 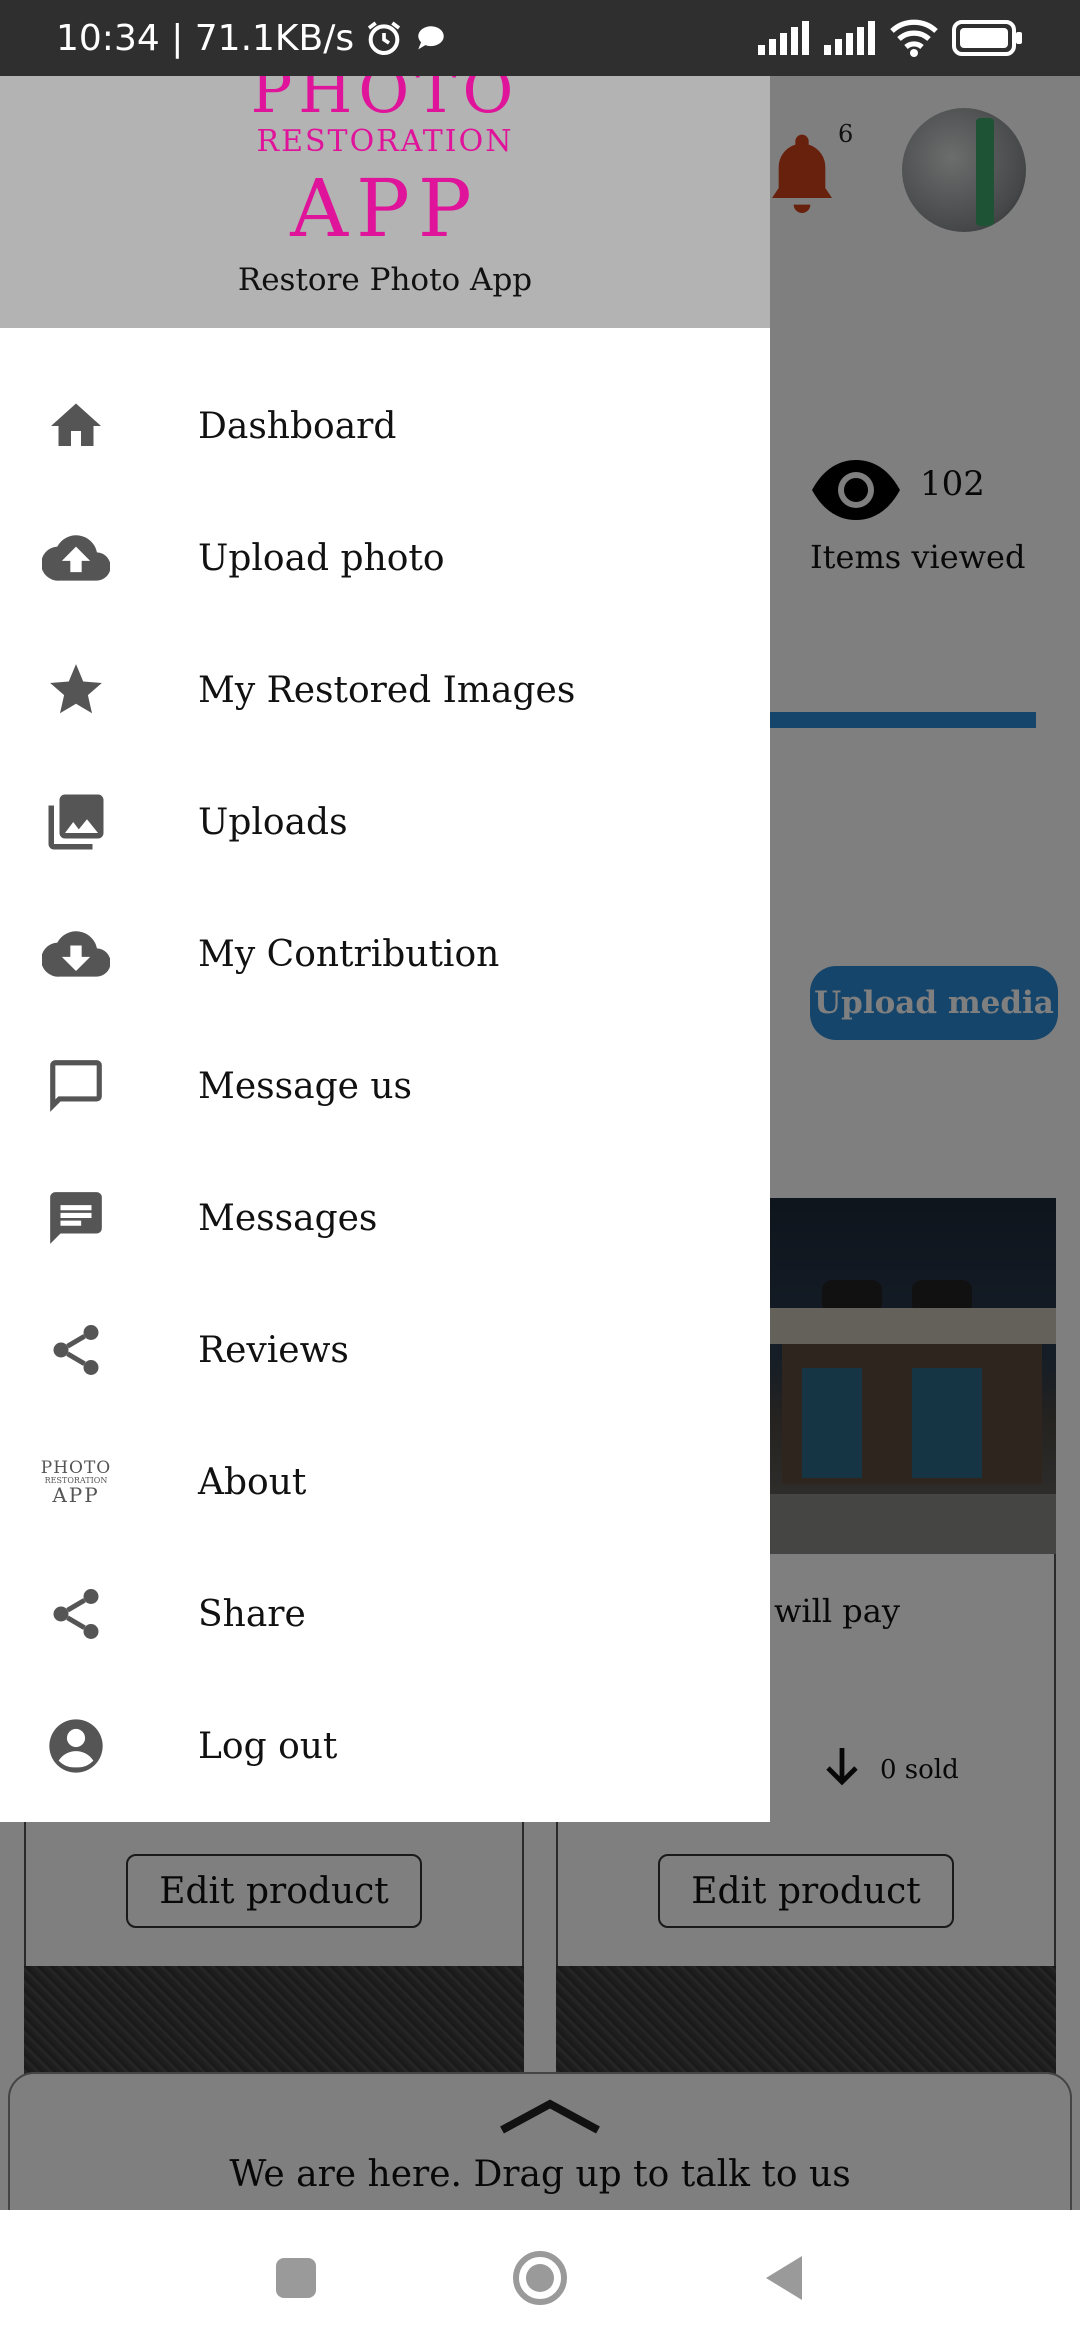 I want to click on back-icon, so click(x=784, y=2278).